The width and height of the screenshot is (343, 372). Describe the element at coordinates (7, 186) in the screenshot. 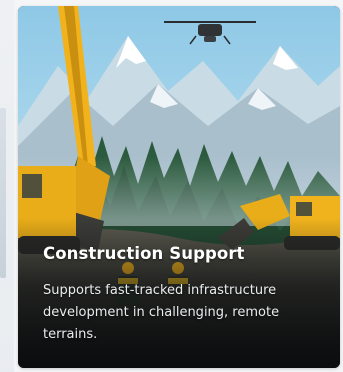

I see `adjacent-card-edge` at that location.